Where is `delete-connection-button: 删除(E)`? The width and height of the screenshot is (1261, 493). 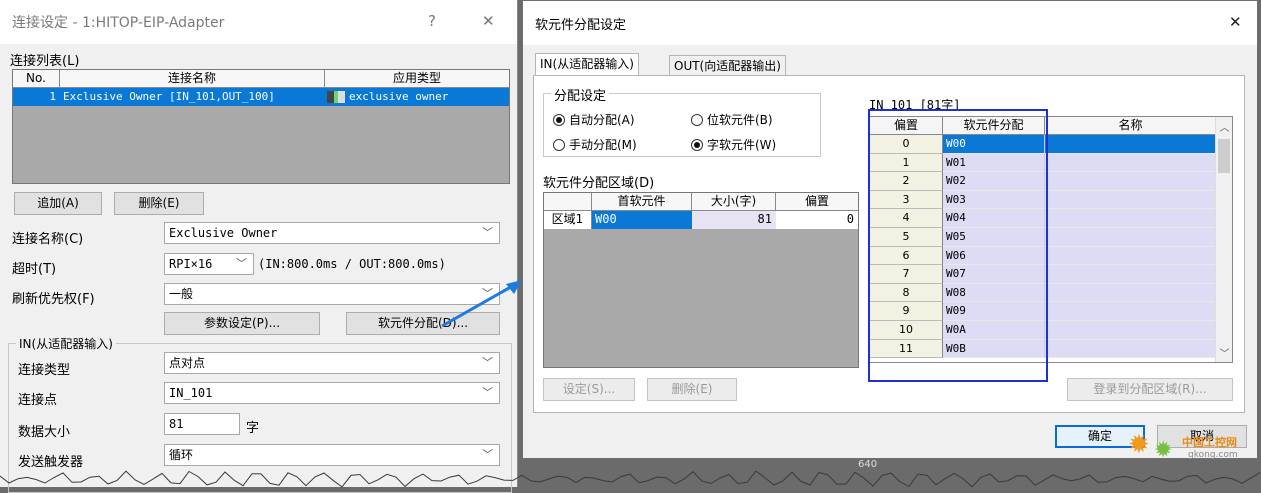 delete-connection-button: 删除(E) is located at coordinates (159, 203).